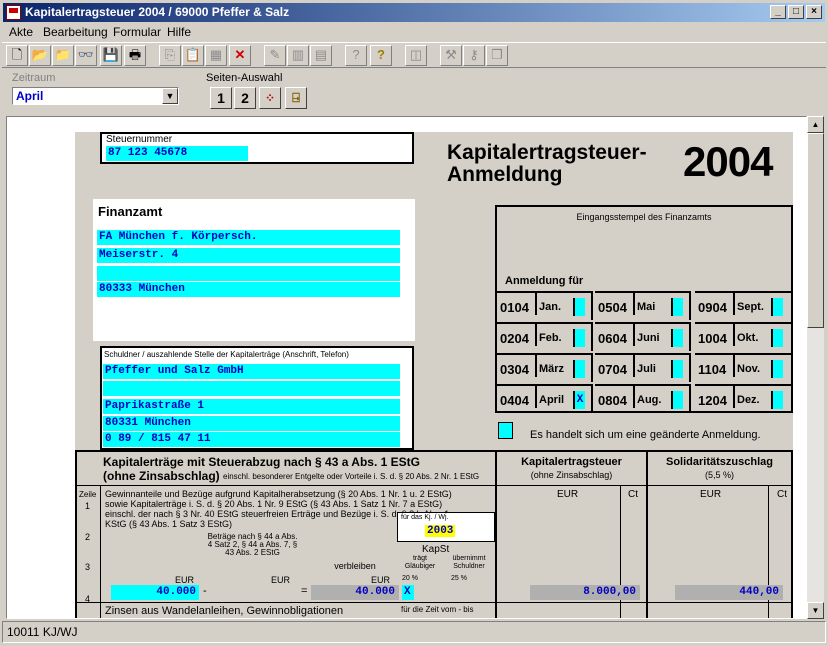 Image resolution: width=828 pixels, height=646 pixels. What do you see at coordinates (245, 98) in the screenshot?
I see `page-2-button: 2` at bounding box center [245, 98].